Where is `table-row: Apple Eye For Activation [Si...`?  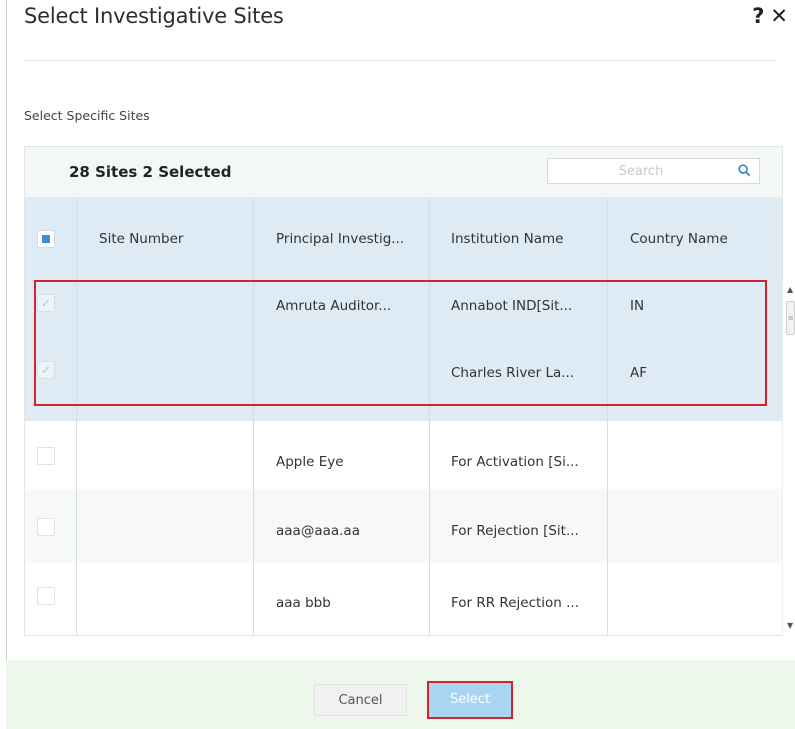
table-row: Apple Eye For Activation [Si... is located at coordinates (403, 455).